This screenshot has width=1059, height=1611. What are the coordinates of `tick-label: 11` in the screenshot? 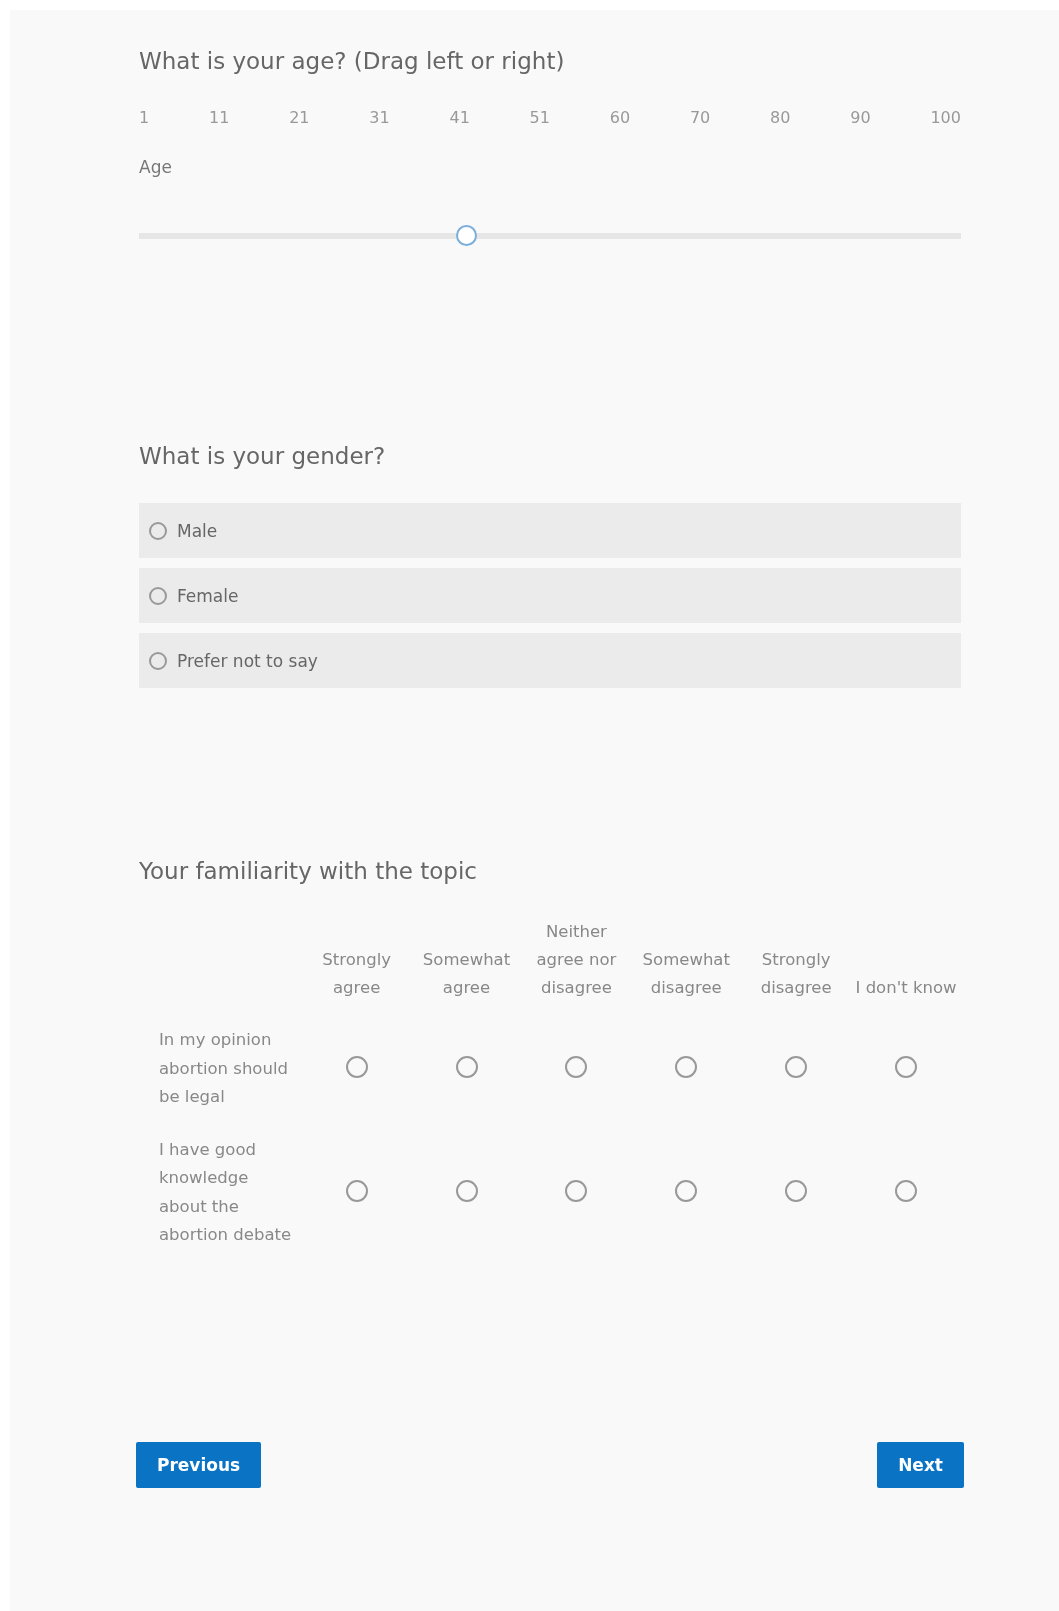 It's located at (219, 117).